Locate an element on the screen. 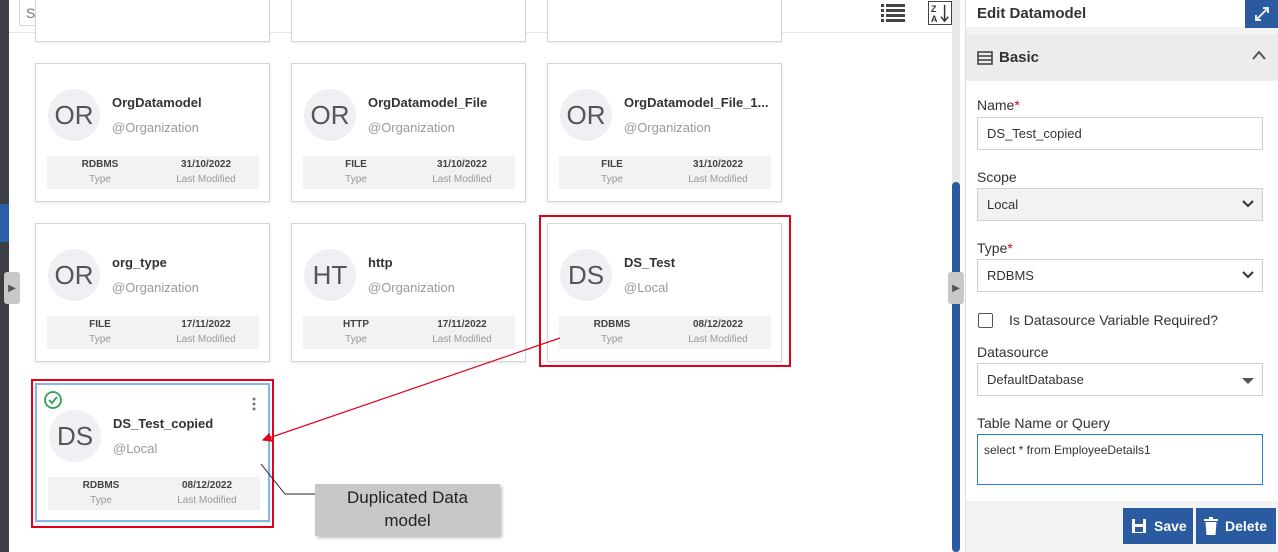  avatar: HT is located at coordinates (330, 275).